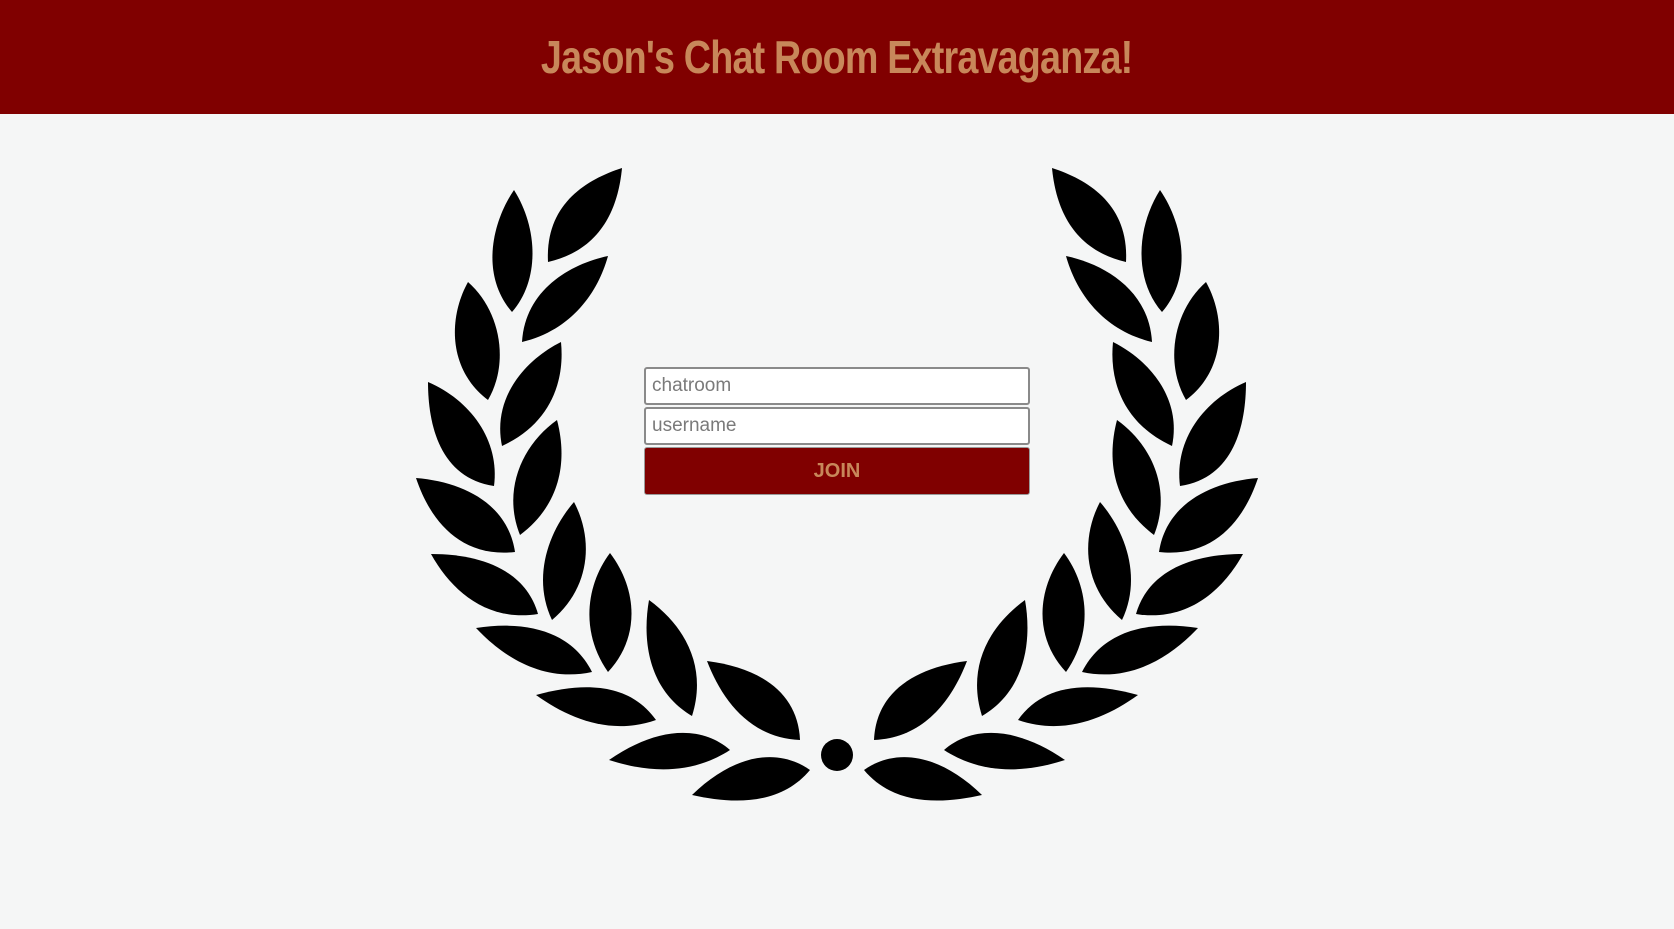  What do you see at coordinates (837, 426) in the screenshot?
I see `username-input` at bounding box center [837, 426].